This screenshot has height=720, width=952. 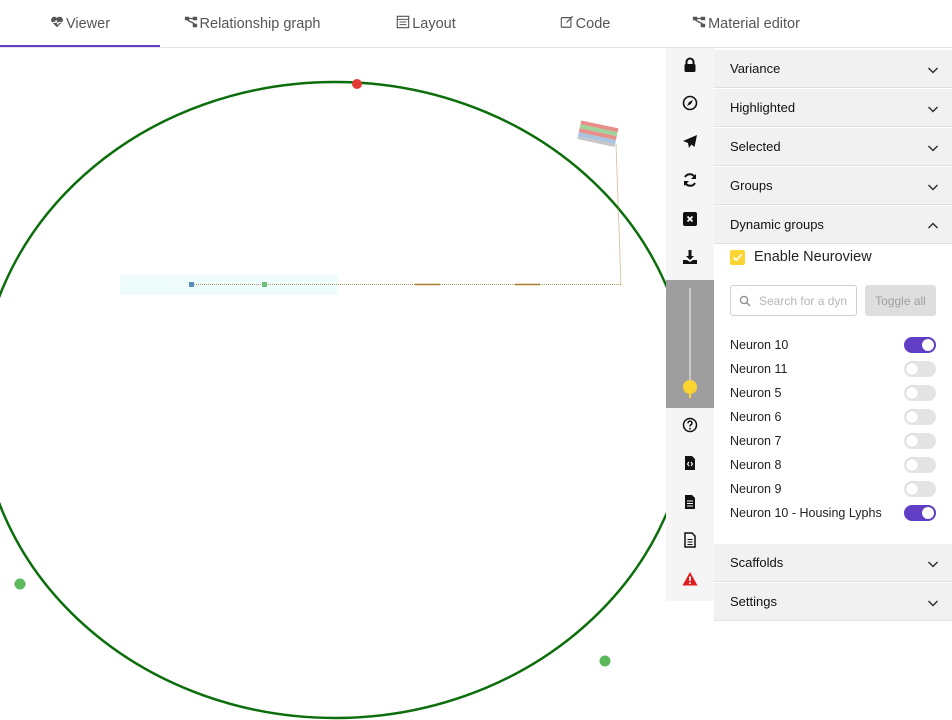 I want to click on enable-neuroview-checkbox: Enable Neuroview, so click(x=801, y=257).